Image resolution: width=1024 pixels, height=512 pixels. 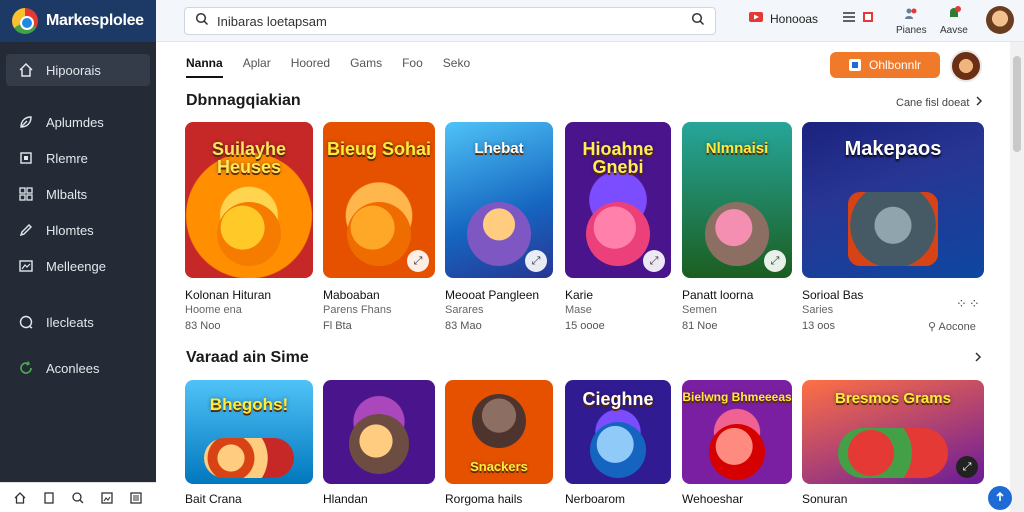 What do you see at coordinates (95, 20) in the screenshot?
I see `brand-name: Markesplolee` at bounding box center [95, 20].